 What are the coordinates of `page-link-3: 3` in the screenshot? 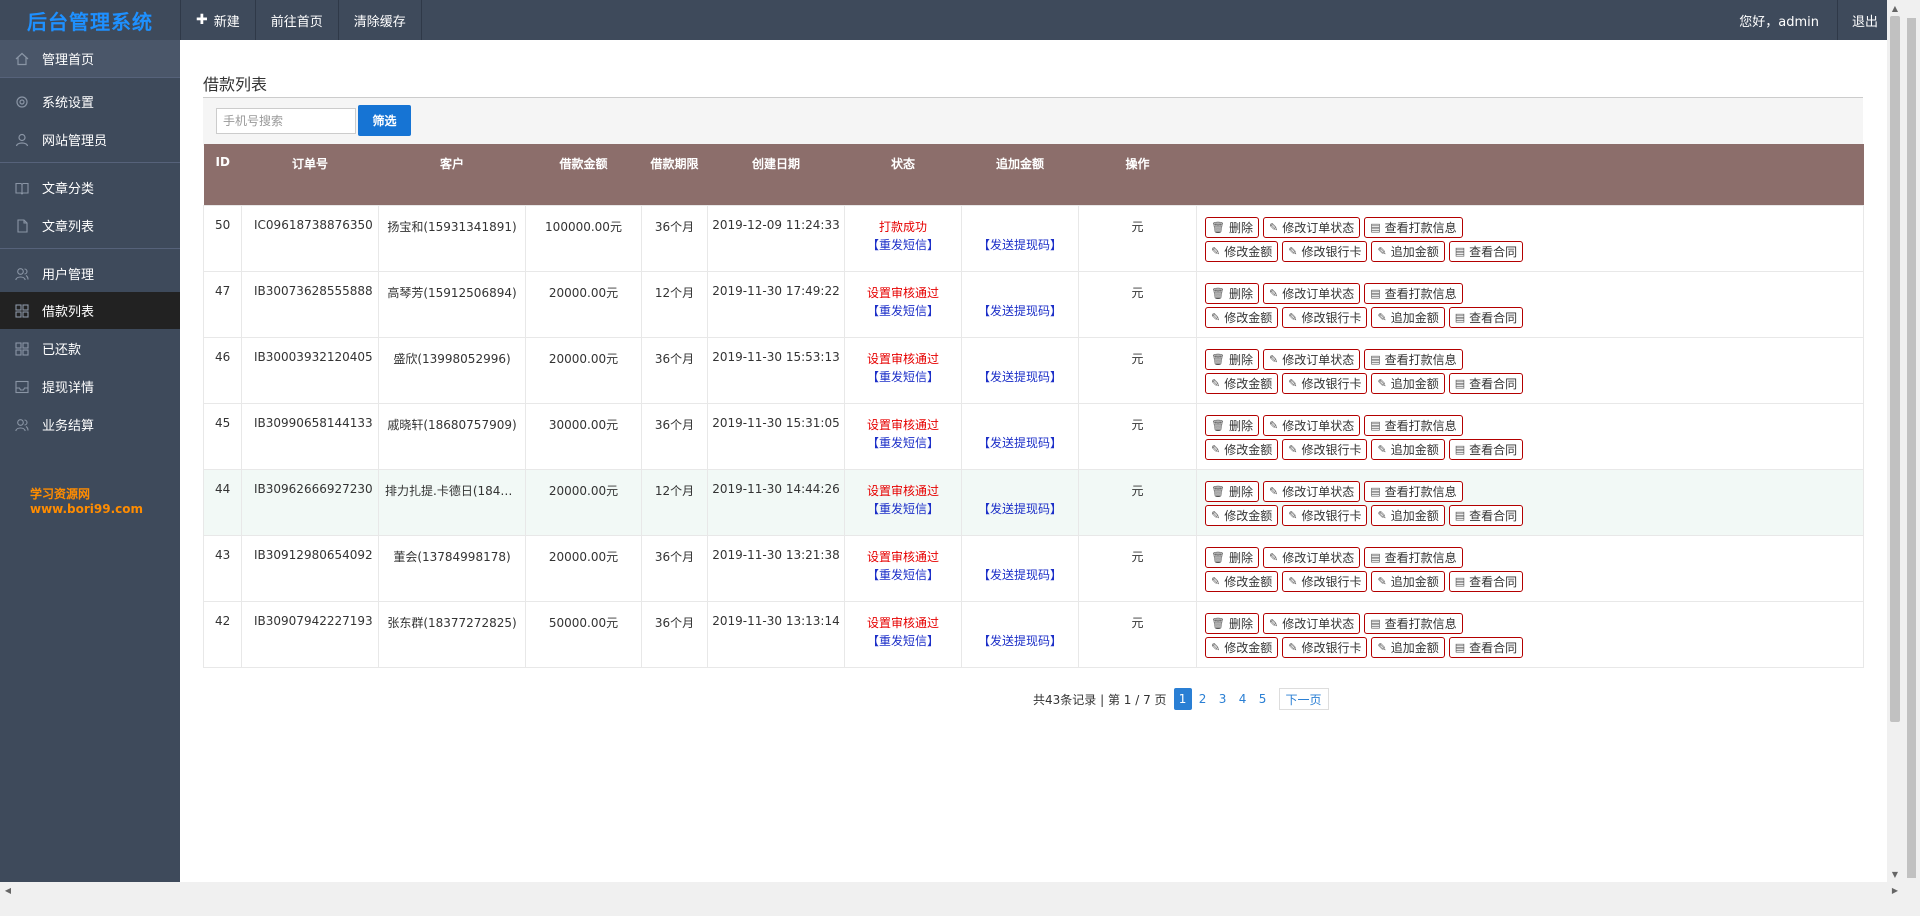 It's located at (1223, 699).